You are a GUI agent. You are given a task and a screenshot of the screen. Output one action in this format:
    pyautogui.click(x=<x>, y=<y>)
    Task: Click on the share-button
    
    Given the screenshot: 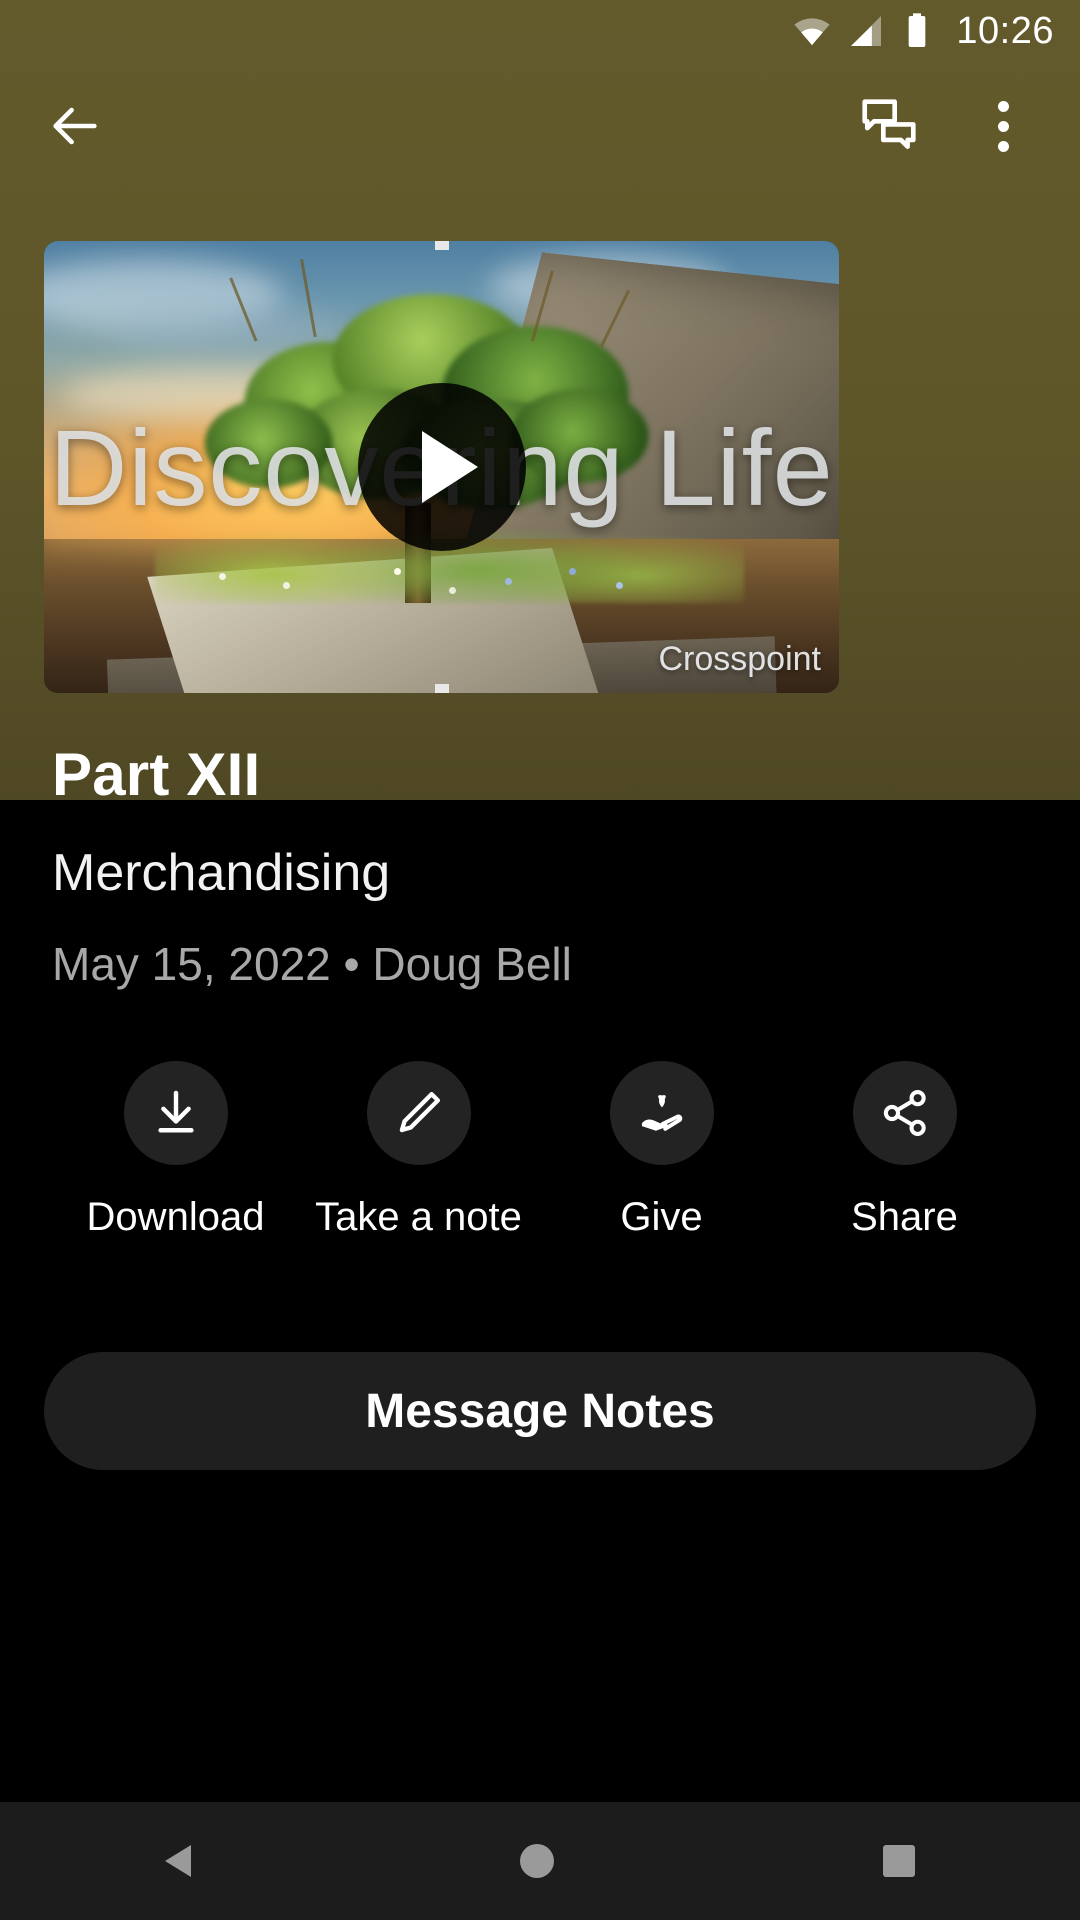 What is the action you would take?
    pyautogui.click(x=904, y=1113)
    